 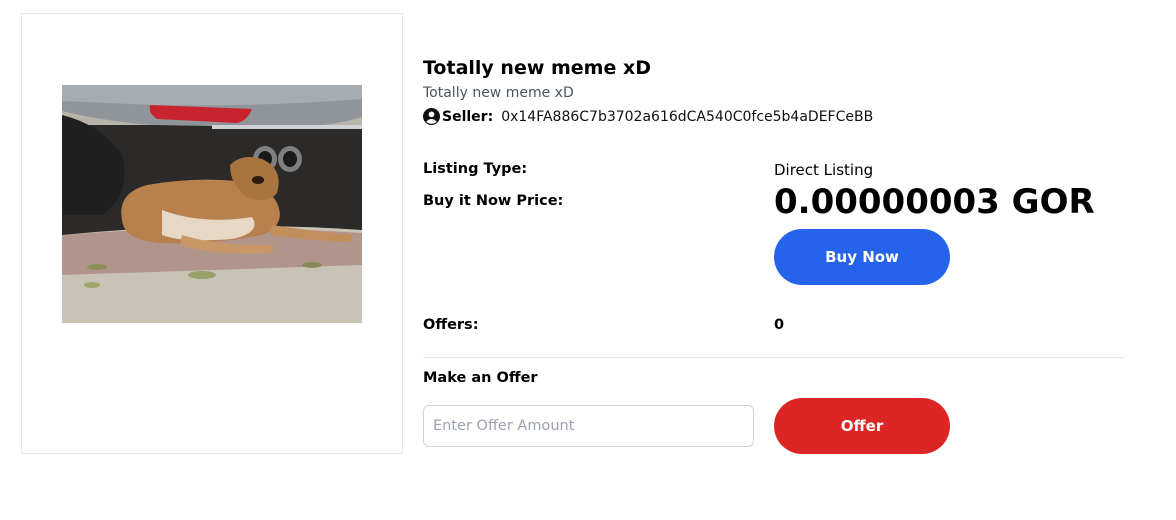 I want to click on offers-count: 0, so click(x=779, y=325).